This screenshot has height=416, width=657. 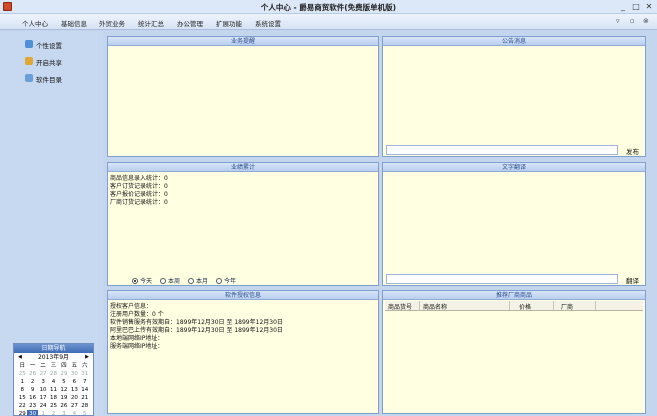 I want to click on menu-extensions: 扩展功能, so click(x=229, y=23).